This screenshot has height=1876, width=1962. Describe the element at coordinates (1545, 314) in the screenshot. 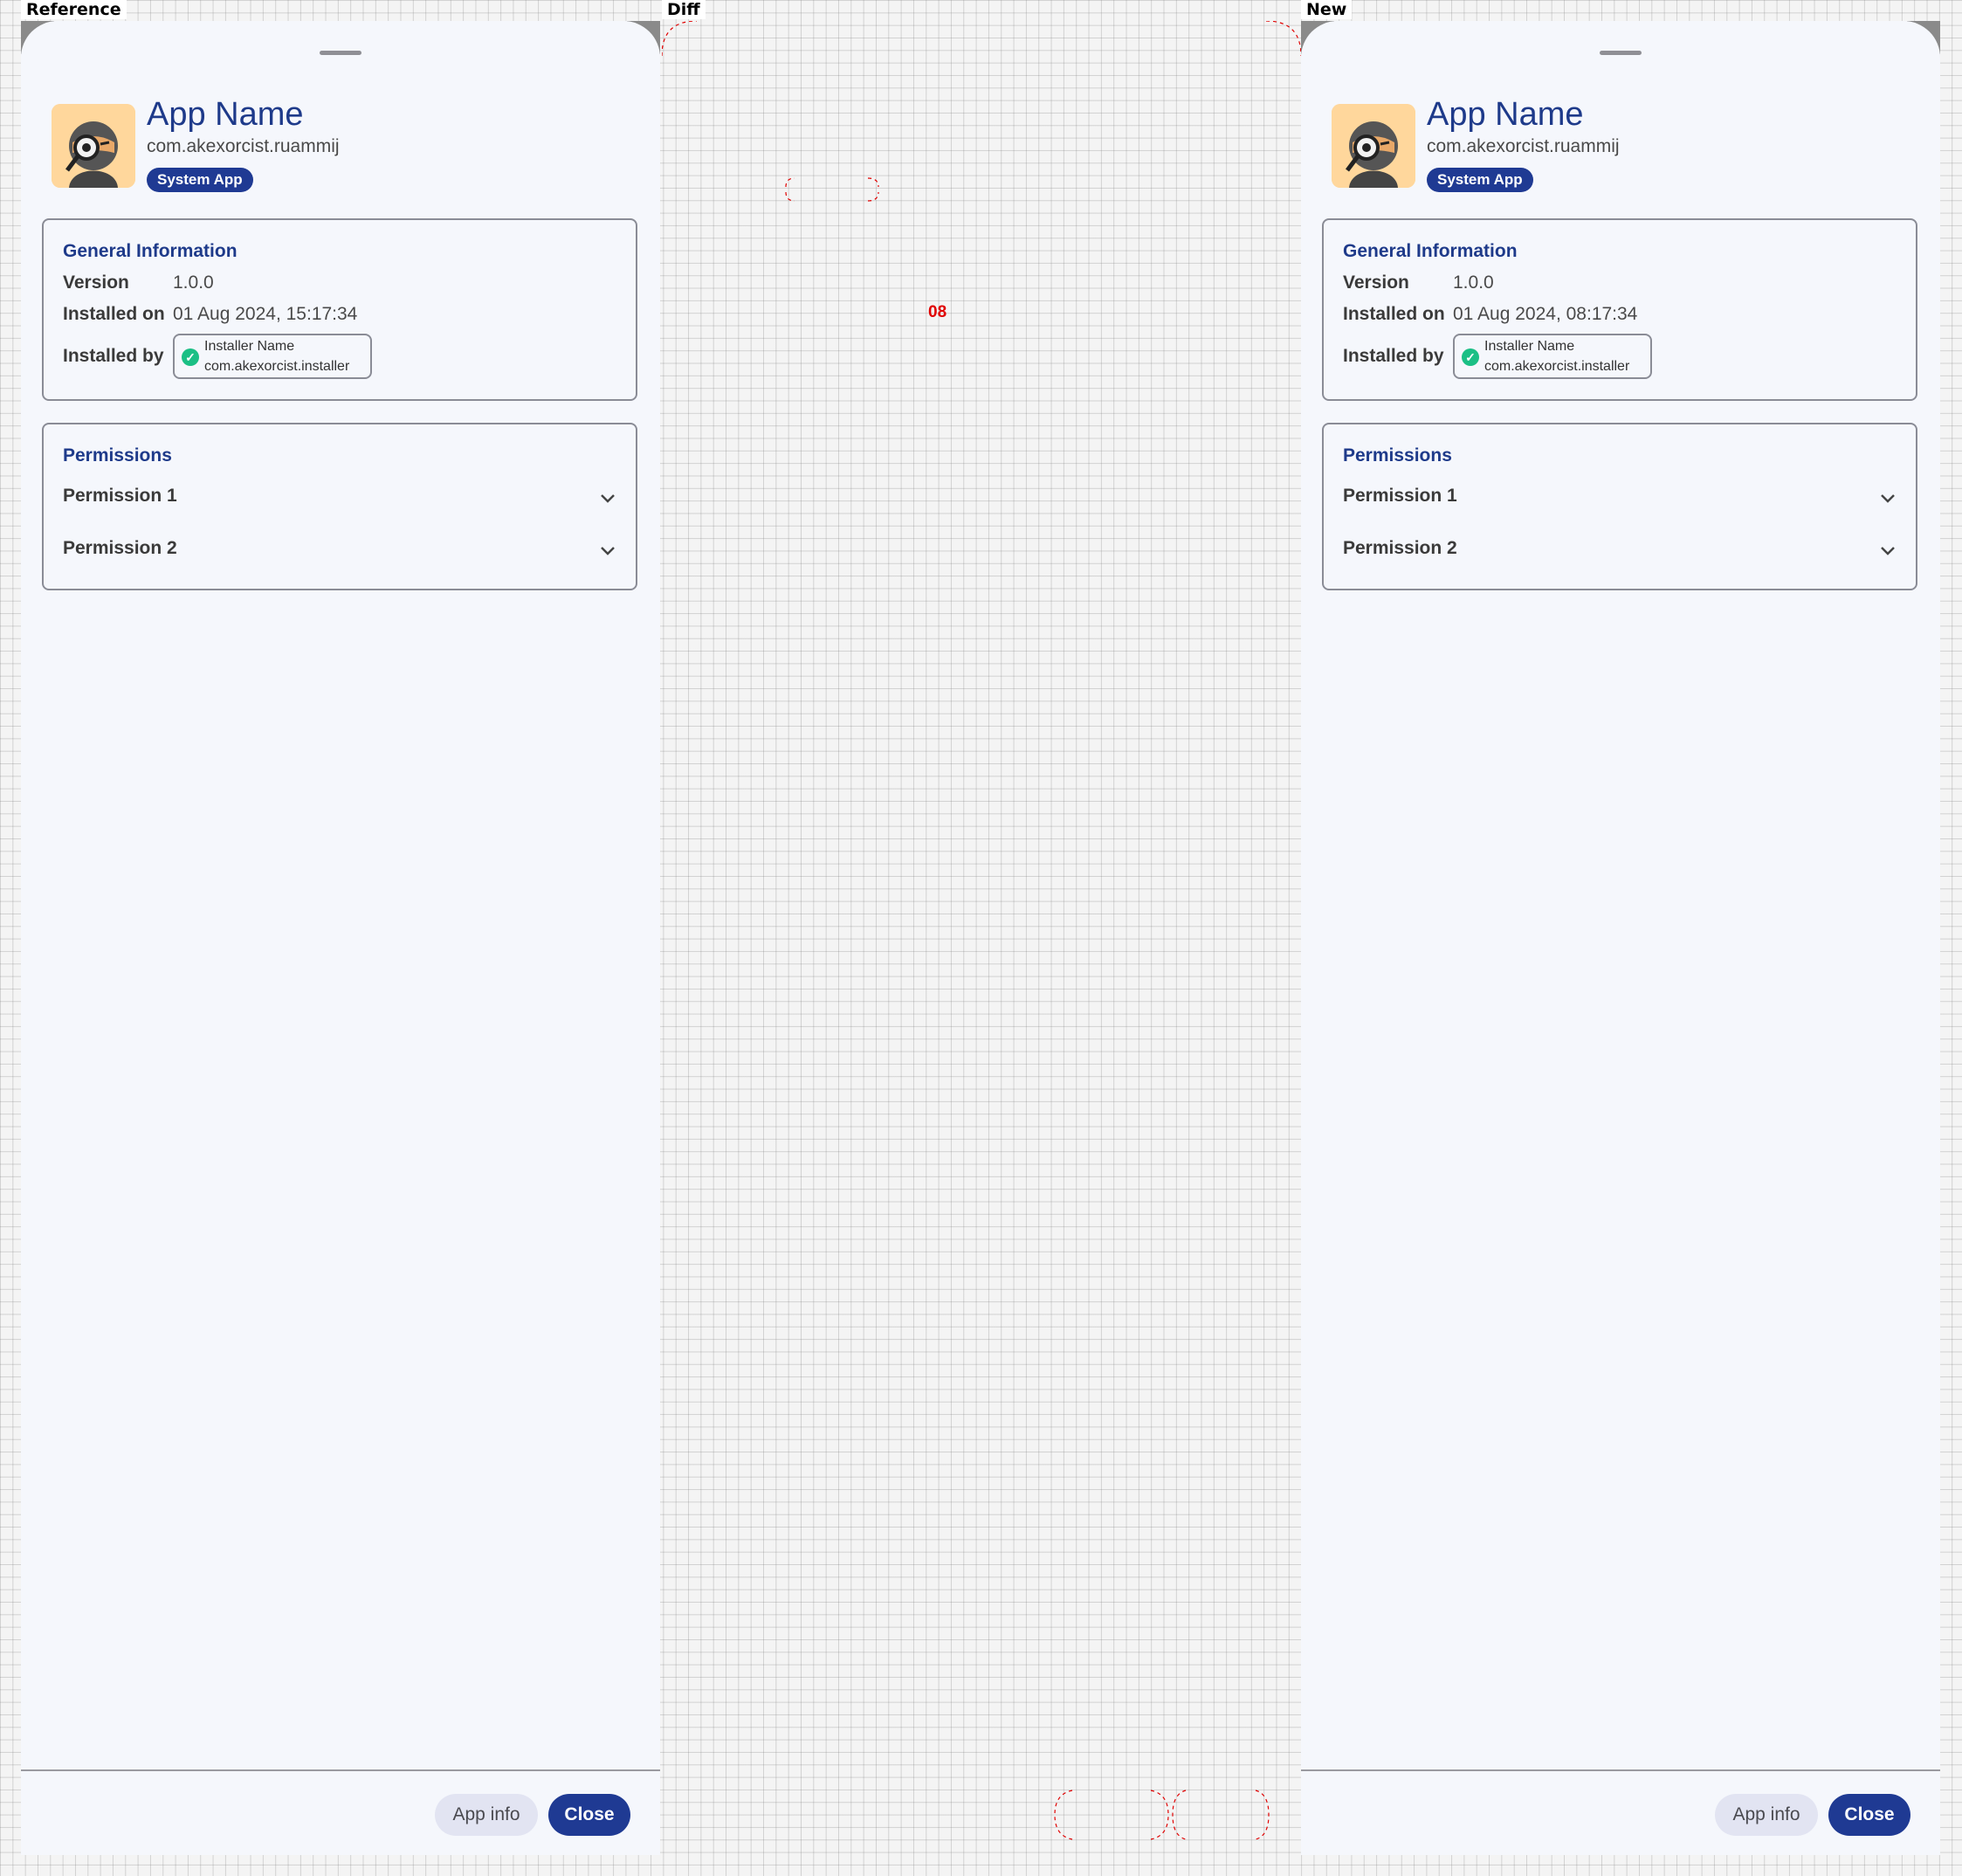

I see `installed-on-value: 01 Aug 2024, 08:17:34` at that location.